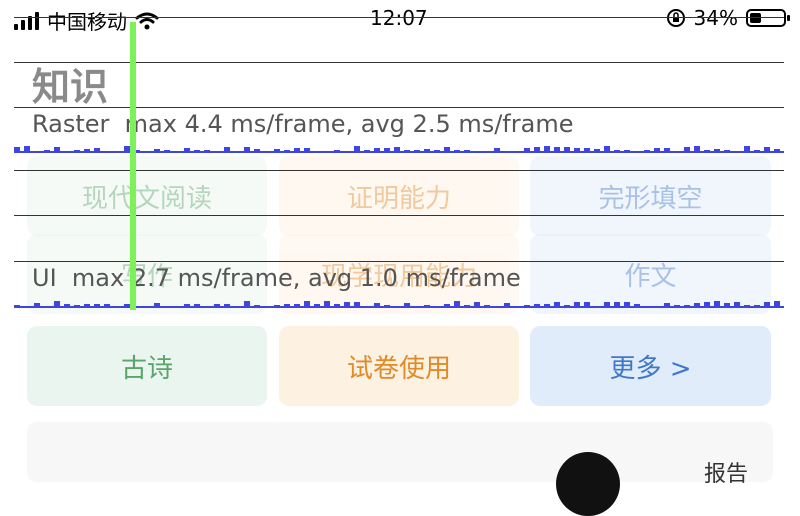  Describe the element at coordinates (399, 18) in the screenshot. I see `status-time: 12:07` at that location.